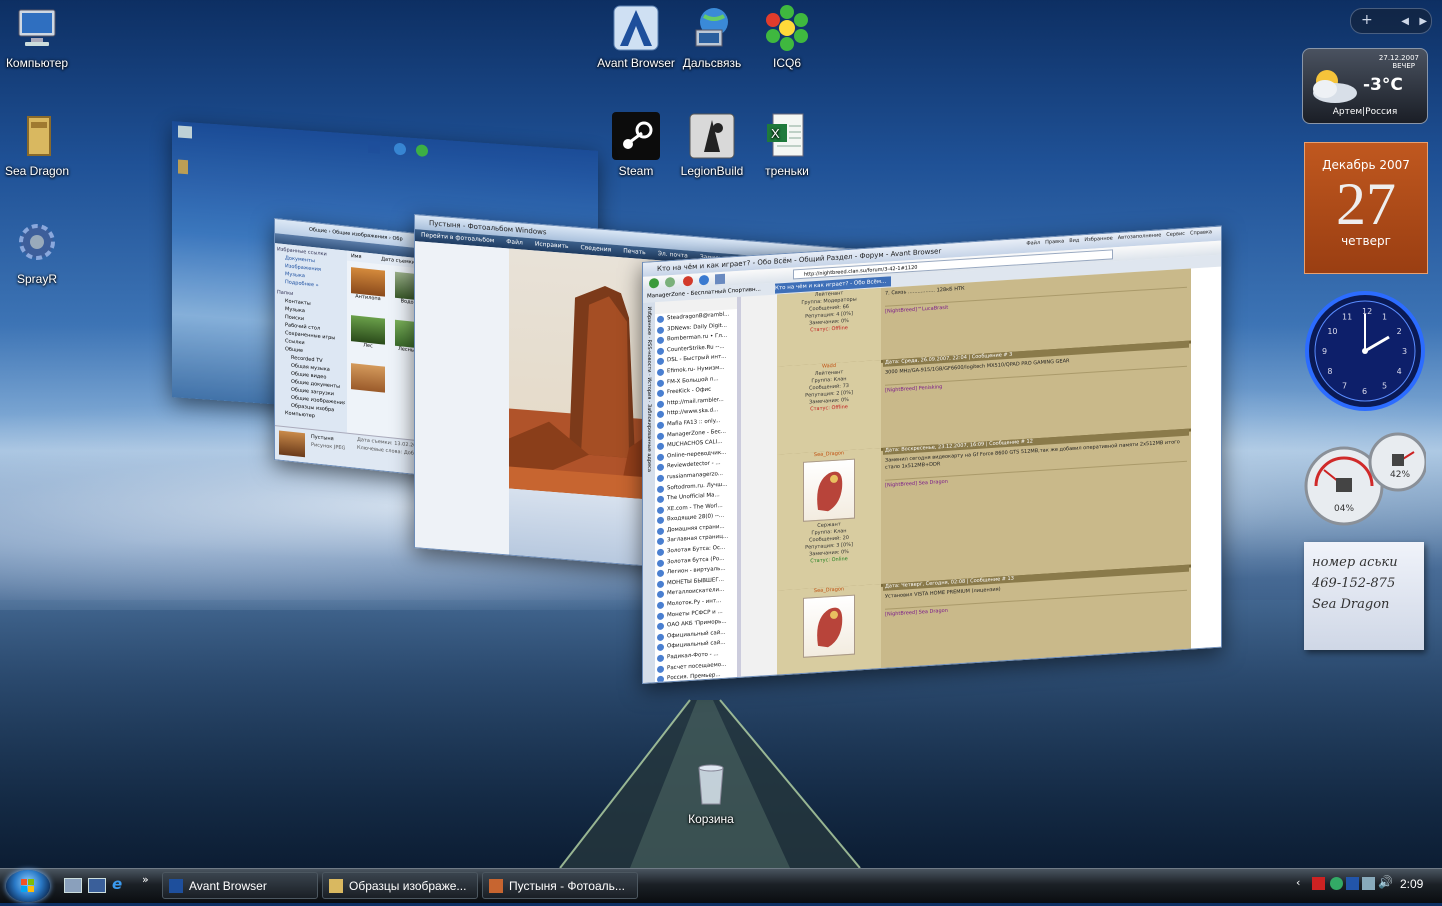  I want to click on favorites-scrollbar, so click(739, 487).